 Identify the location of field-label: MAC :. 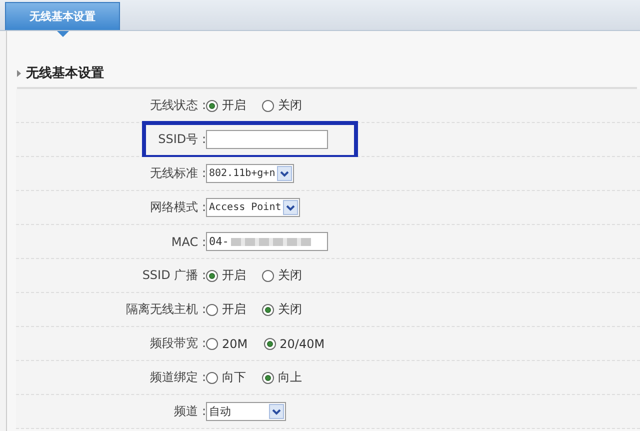
(188, 241).